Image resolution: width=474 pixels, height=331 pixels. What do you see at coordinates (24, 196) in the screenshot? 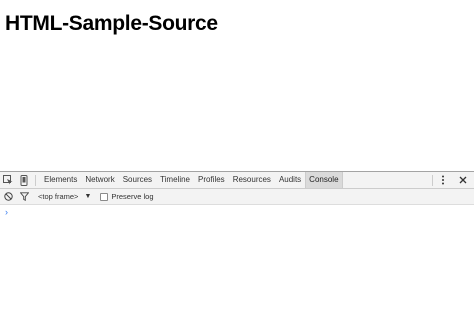
I see `filter-icon` at bounding box center [24, 196].